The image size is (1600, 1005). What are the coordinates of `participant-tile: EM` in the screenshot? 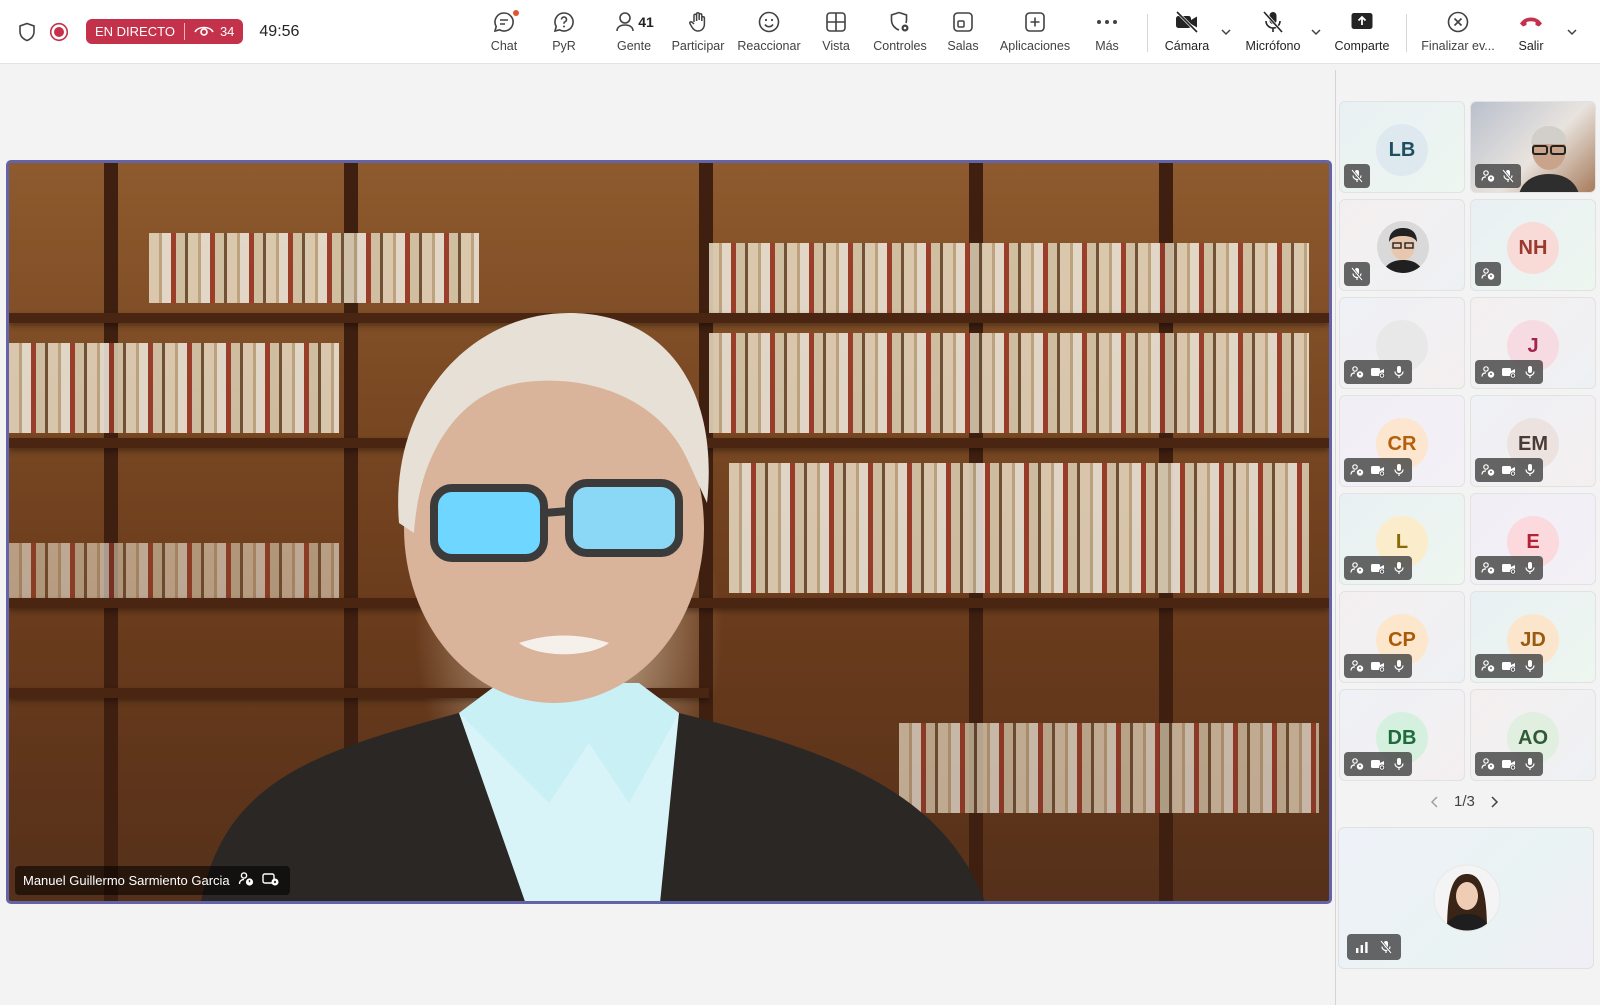 It's located at (1533, 441).